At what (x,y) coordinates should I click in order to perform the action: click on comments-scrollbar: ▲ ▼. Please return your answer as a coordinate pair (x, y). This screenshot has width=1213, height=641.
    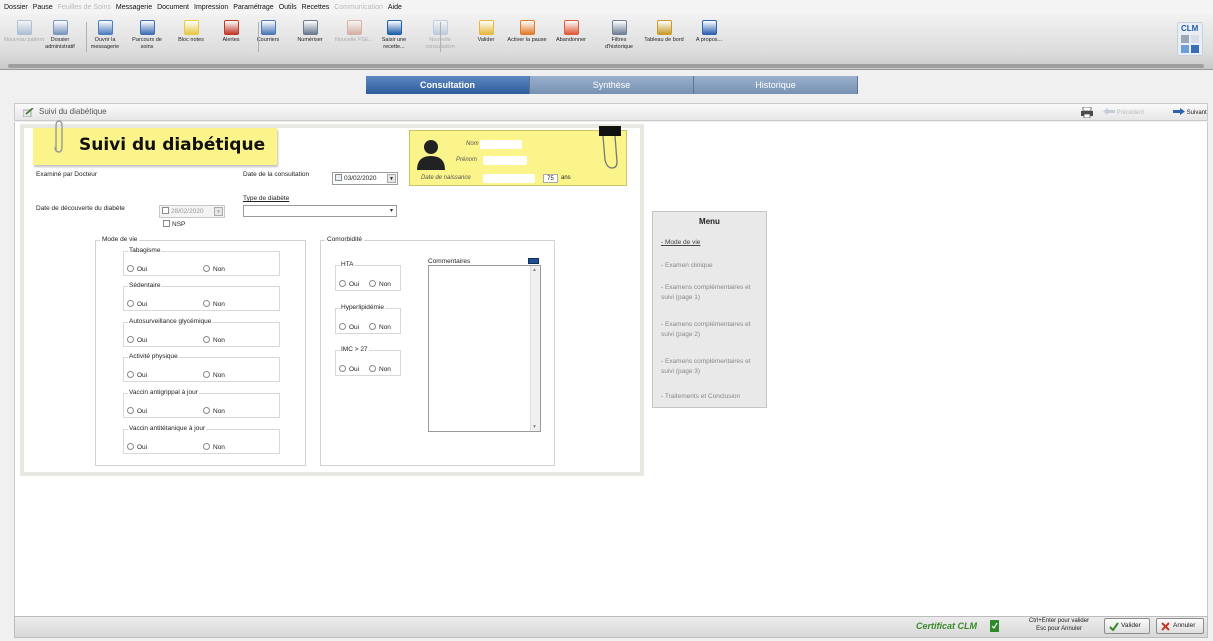
    Looking at the image, I should click on (535, 348).